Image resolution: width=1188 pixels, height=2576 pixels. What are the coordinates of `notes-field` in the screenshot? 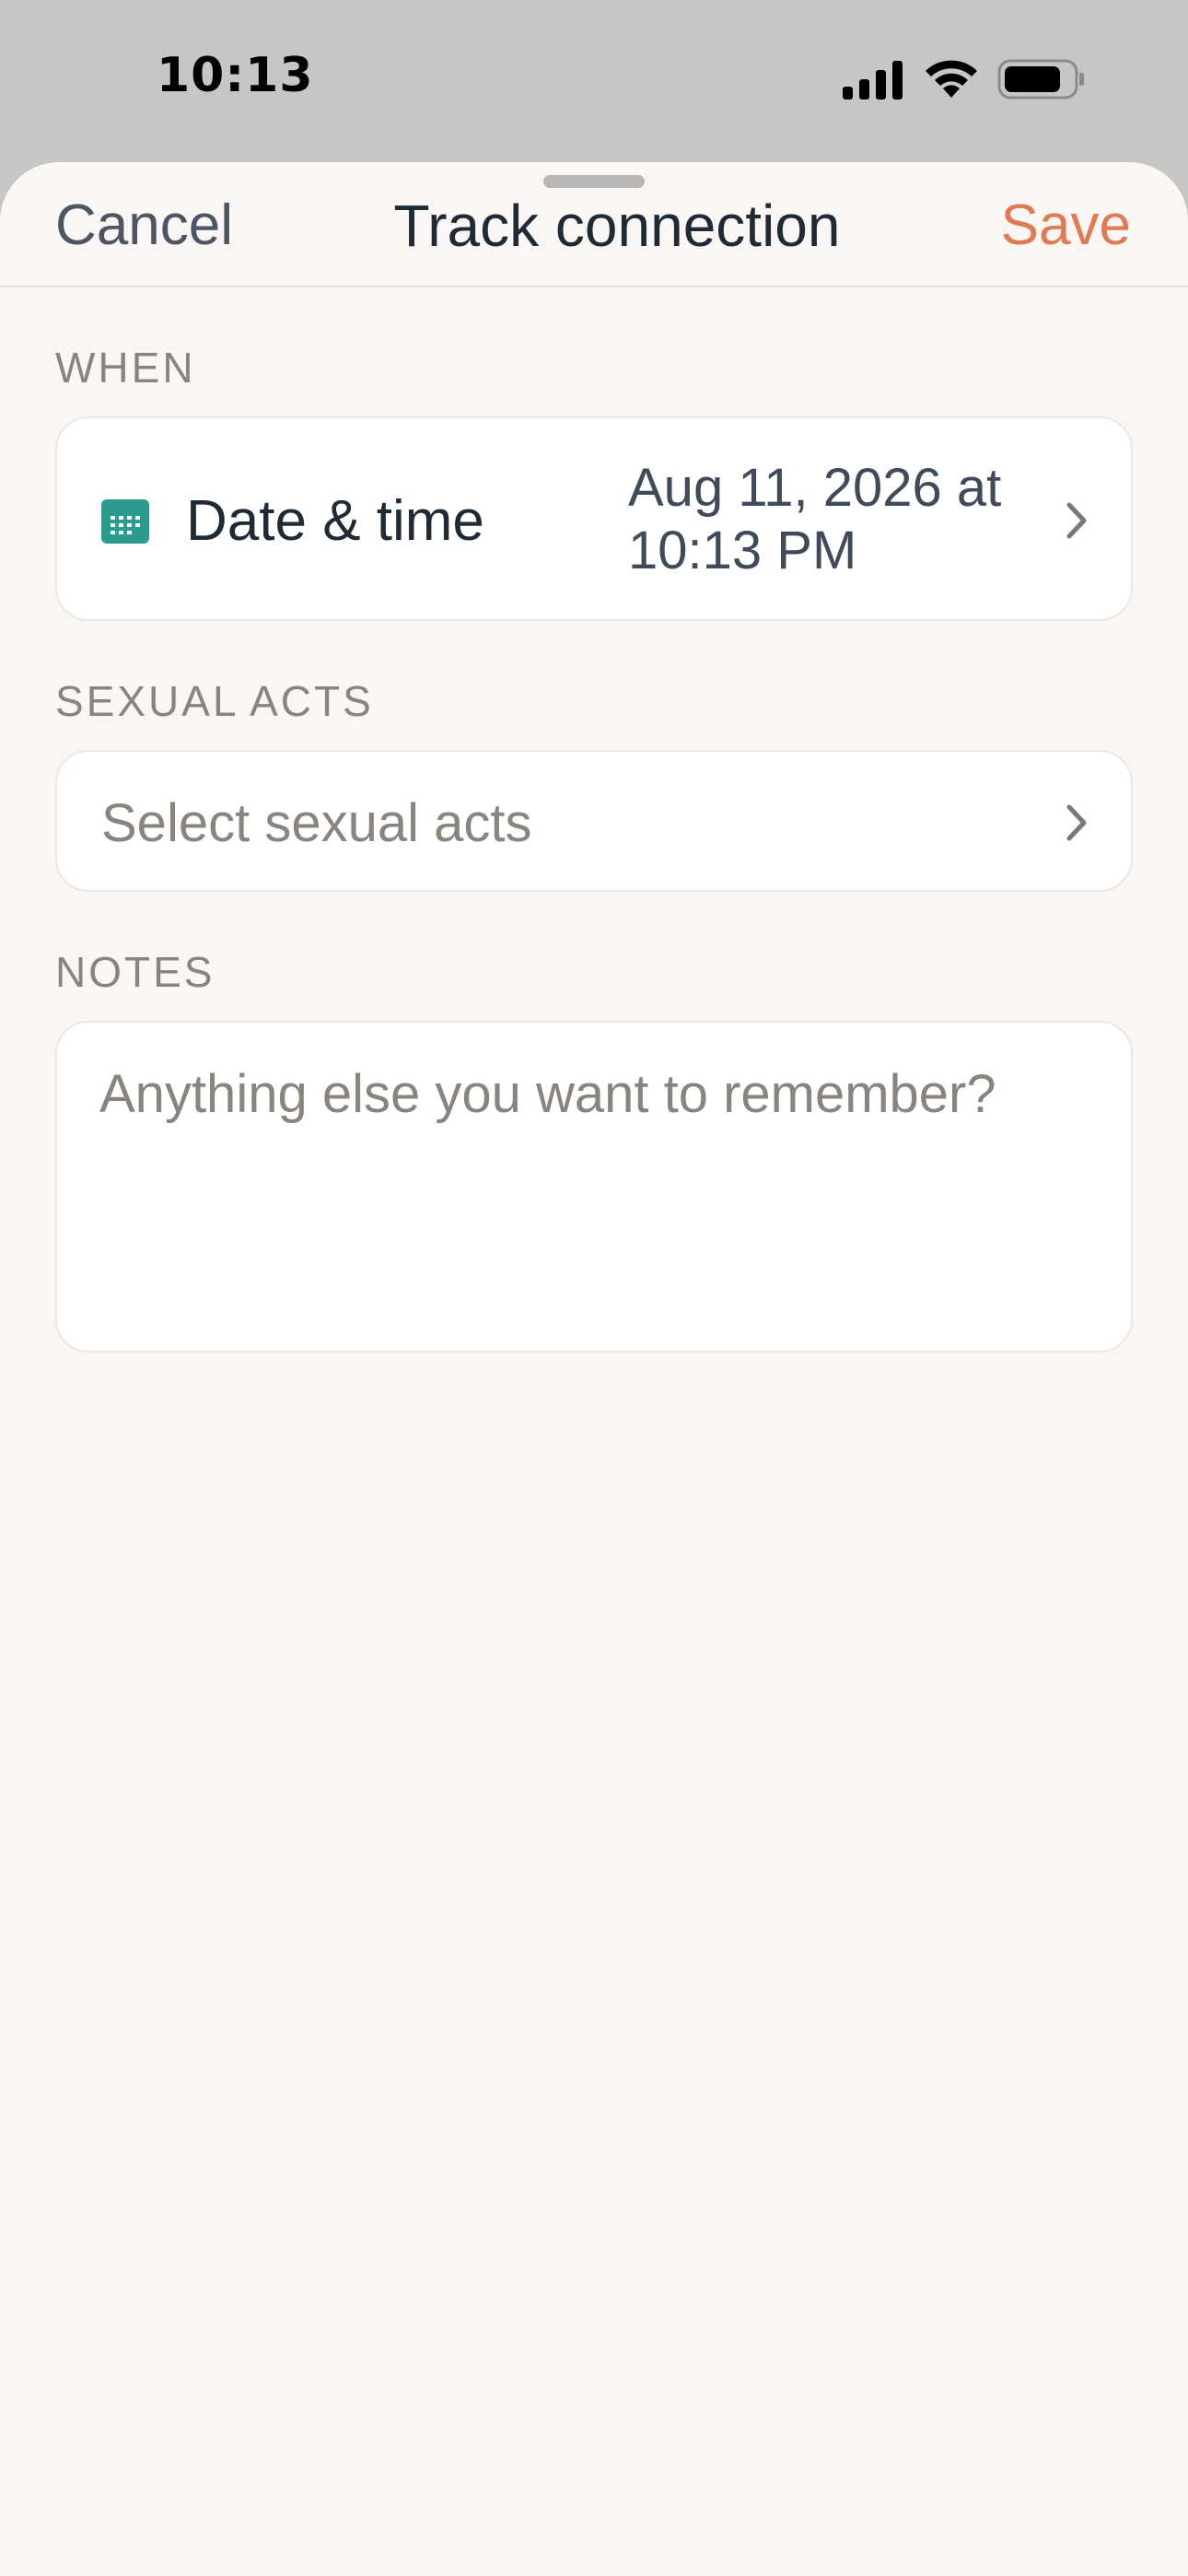 It's located at (596, 1192).